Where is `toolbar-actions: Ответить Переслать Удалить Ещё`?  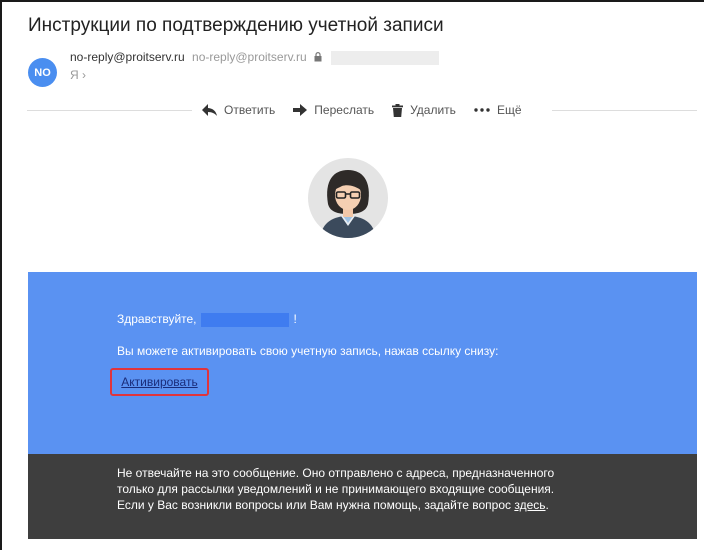 toolbar-actions: Ответить Переслать Удалить Ещё is located at coordinates (362, 110).